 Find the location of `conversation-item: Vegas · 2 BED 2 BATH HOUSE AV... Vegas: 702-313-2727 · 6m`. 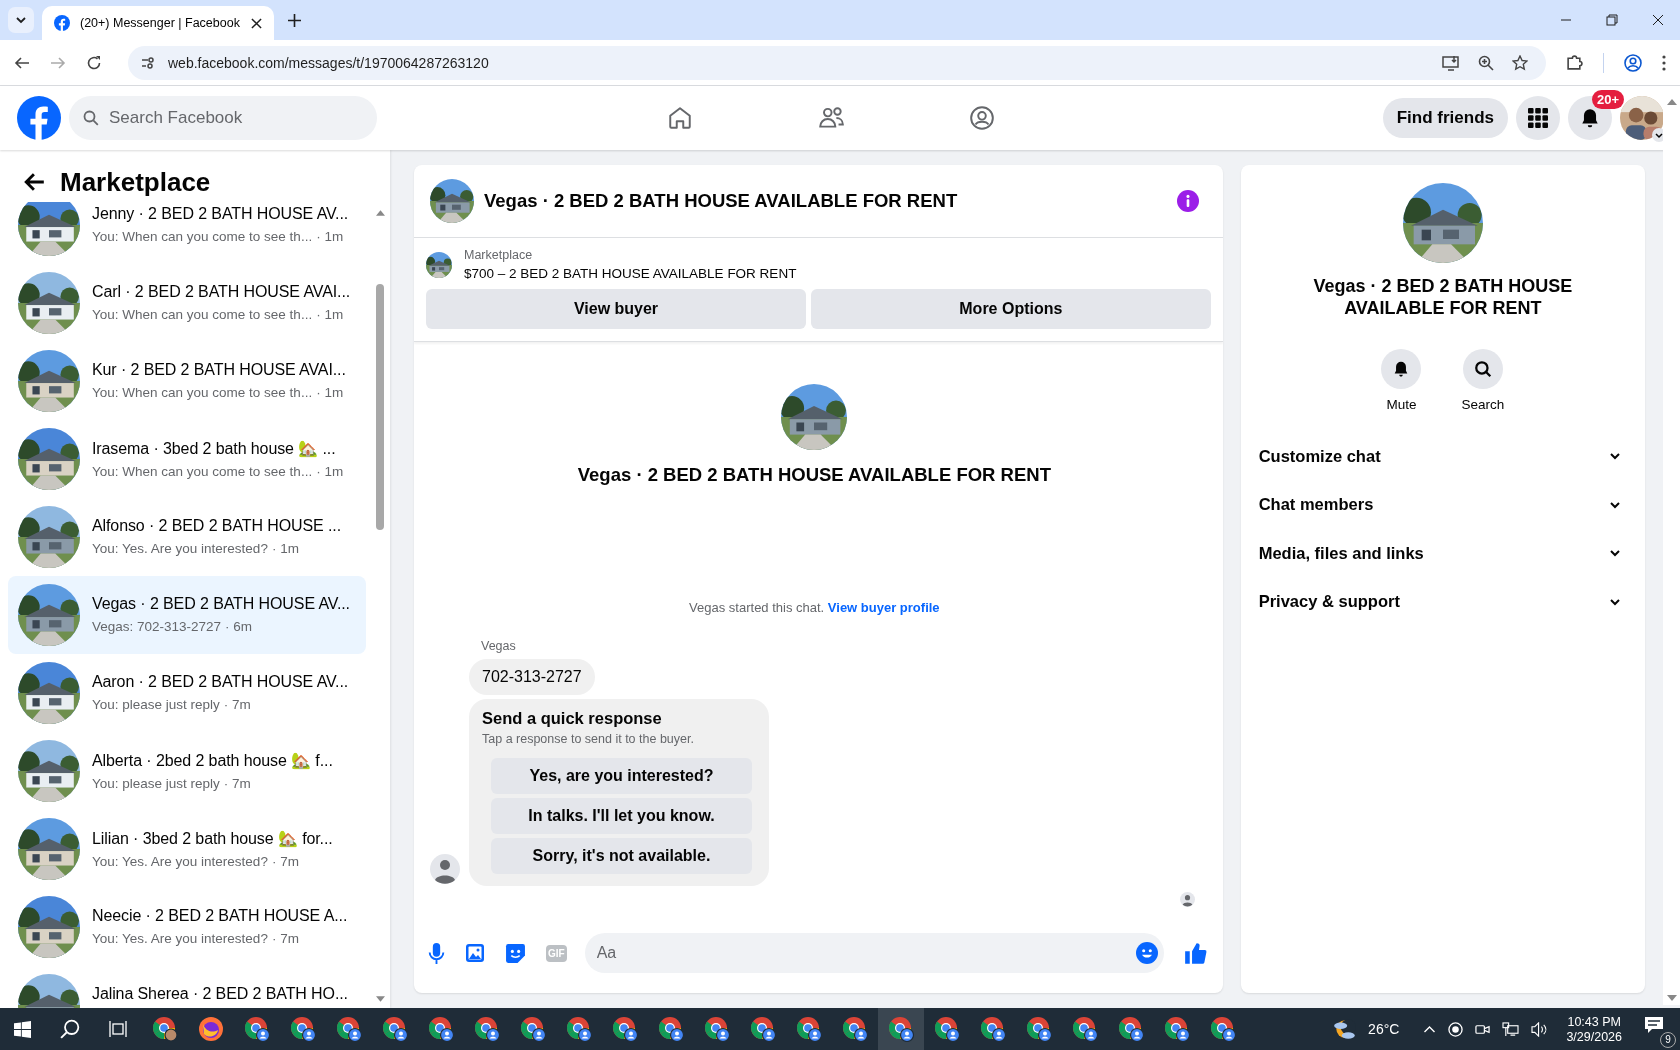

conversation-item: Vegas · 2 BED 2 BATH HOUSE AV... Vegas: 702-313-2727 · 6m is located at coordinates (187, 615).